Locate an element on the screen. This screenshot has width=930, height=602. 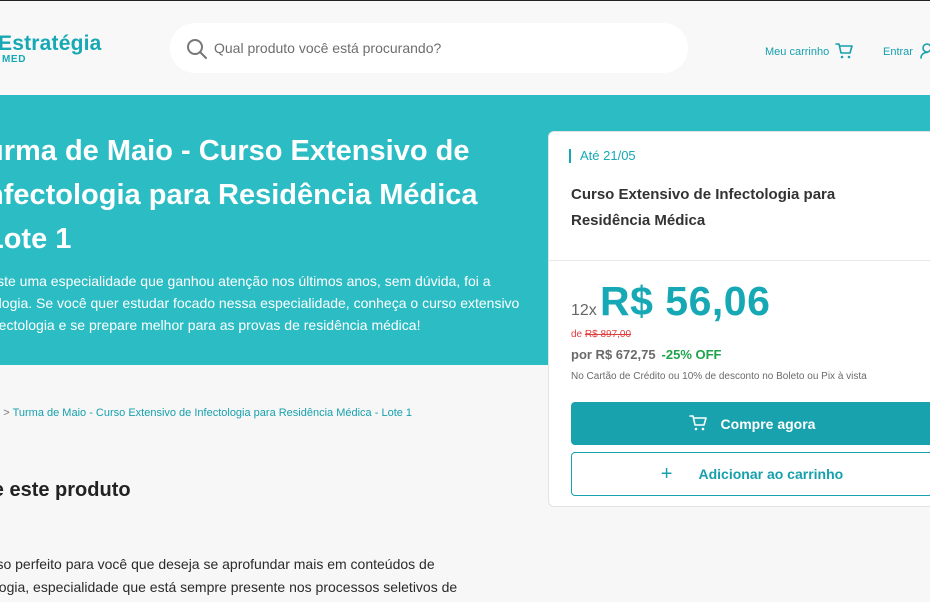
course-title-line: urma de Maio - Curso Extensivo de is located at coordinates (235, 151).